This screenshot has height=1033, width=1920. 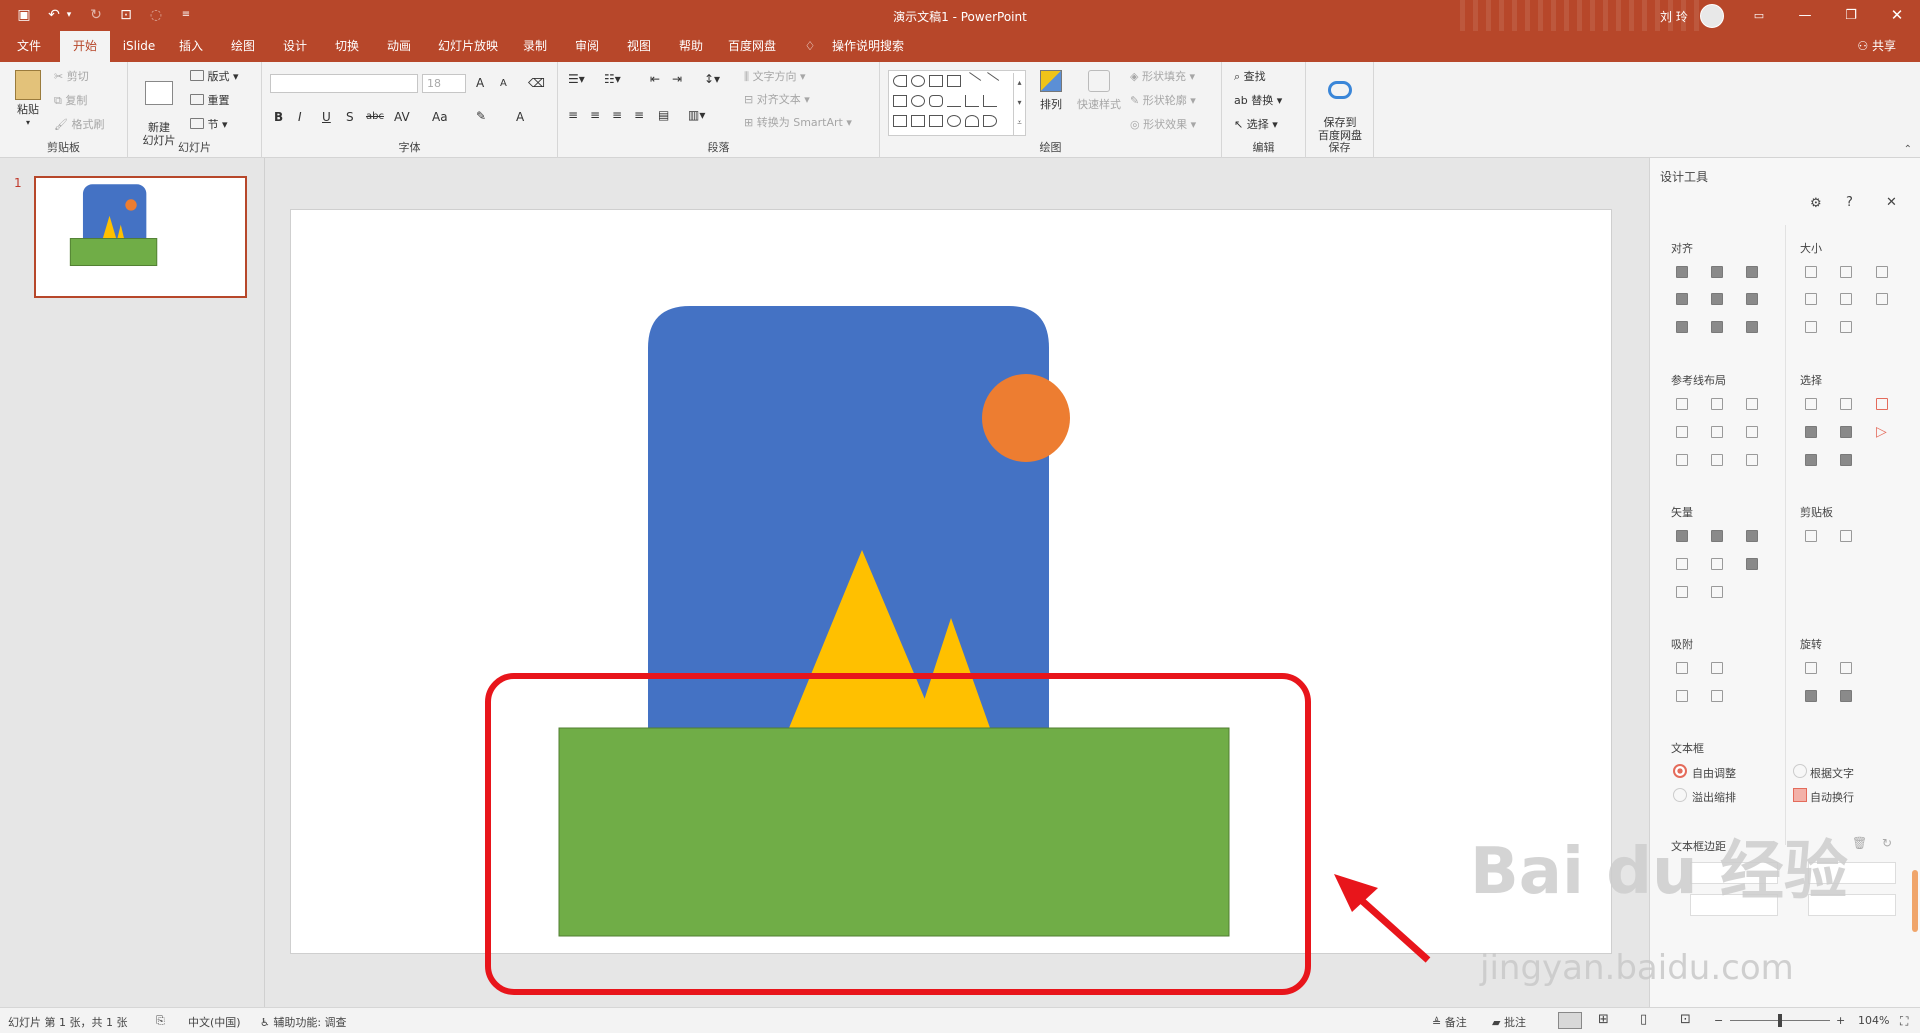 I want to click on guide-left-icon, so click(x=1682, y=404).